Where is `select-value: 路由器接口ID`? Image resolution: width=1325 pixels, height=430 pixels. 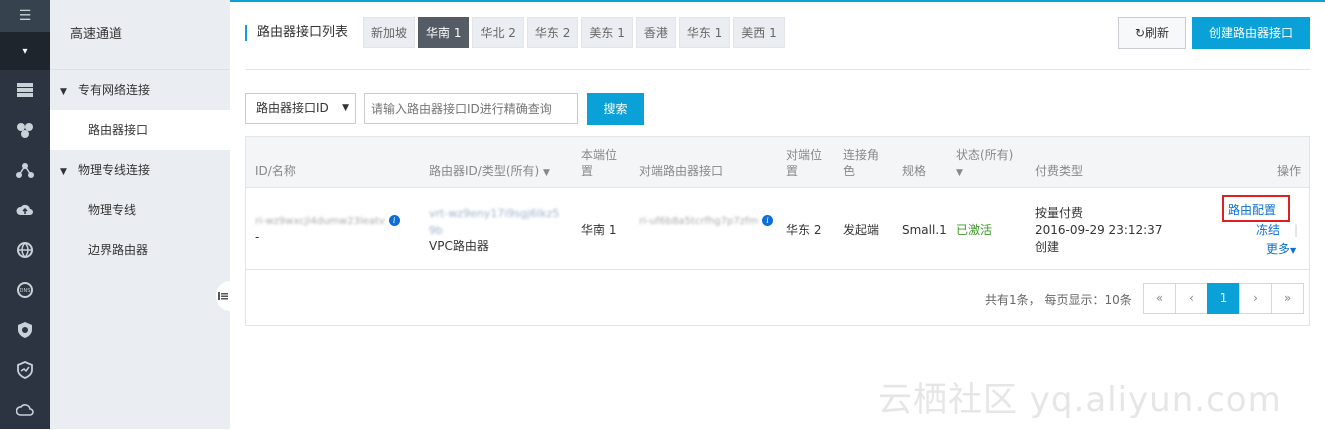 select-value: 路由器接口ID is located at coordinates (292, 108).